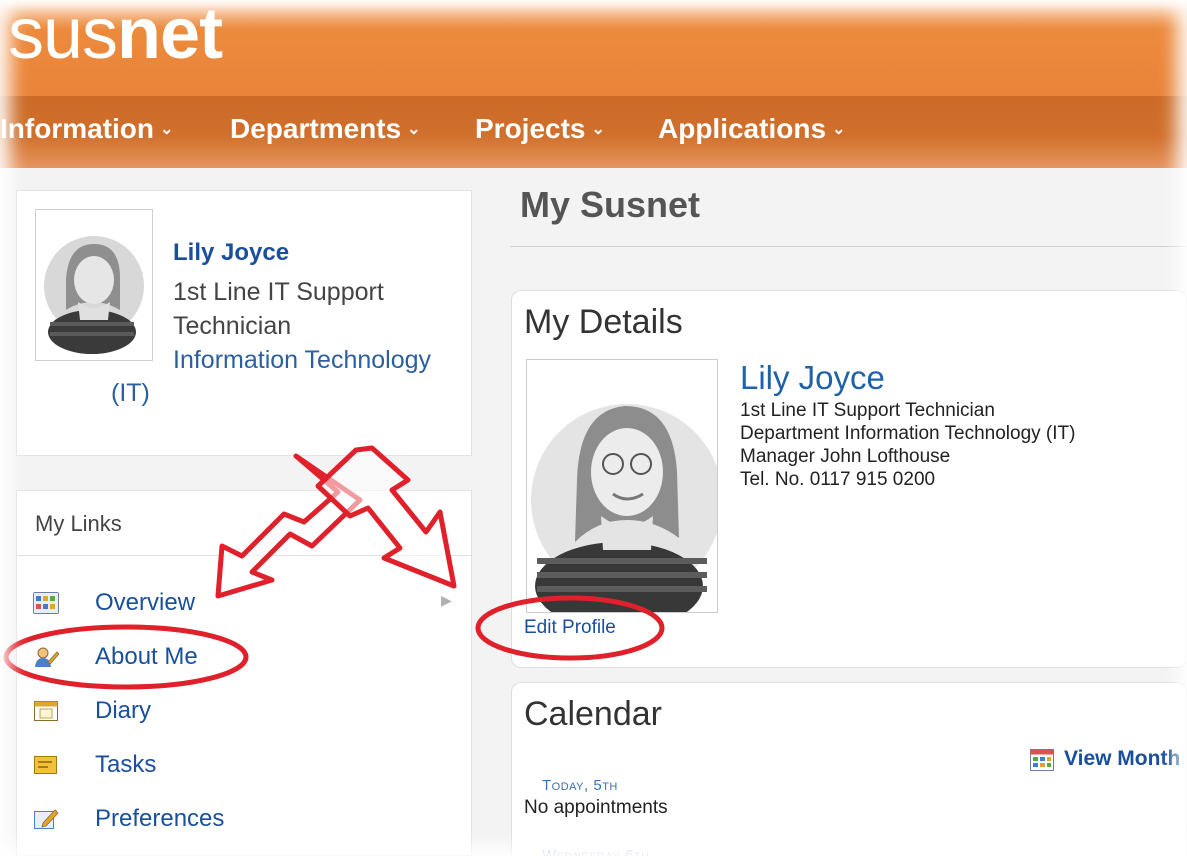  What do you see at coordinates (63, 37) in the screenshot?
I see `logo-text-light: sus` at bounding box center [63, 37].